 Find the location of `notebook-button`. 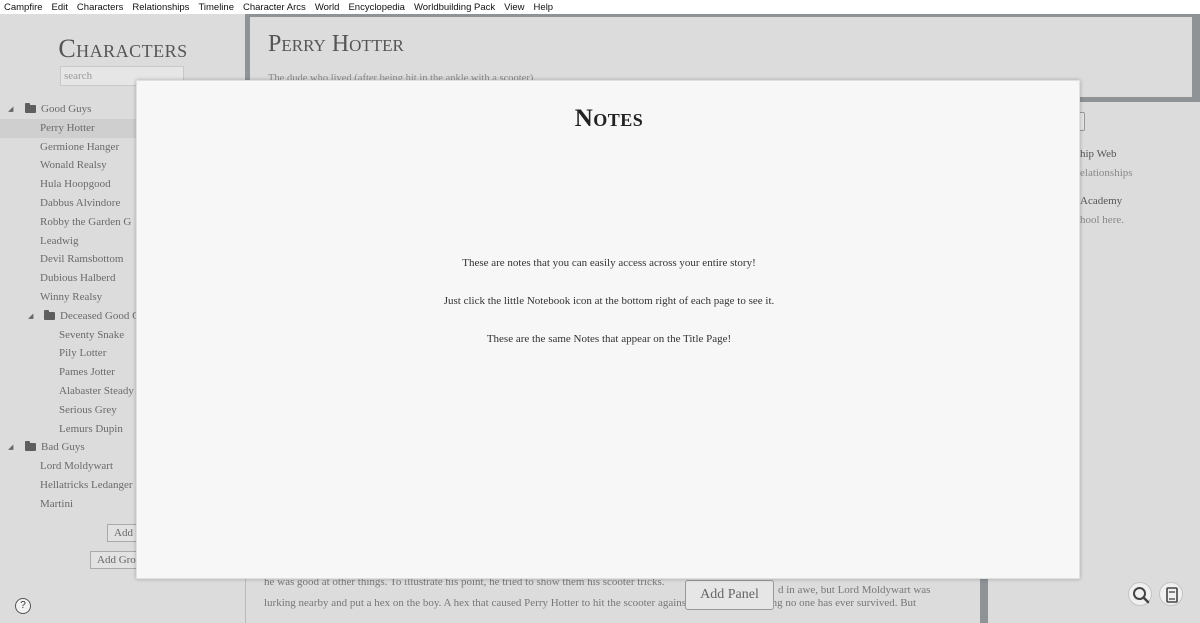

notebook-button is located at coordinates (1171, 594).